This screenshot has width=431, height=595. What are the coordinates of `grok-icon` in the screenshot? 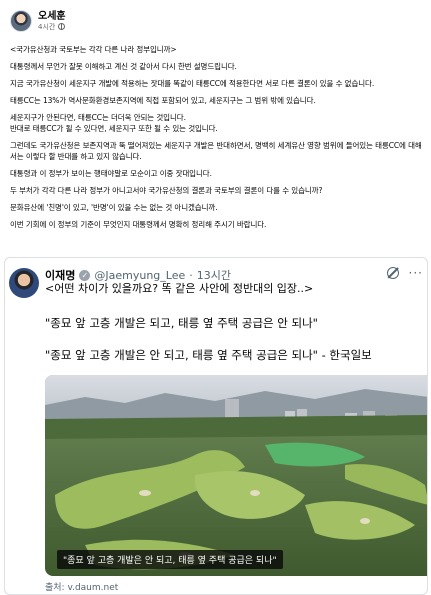 It's located at (392, 273).